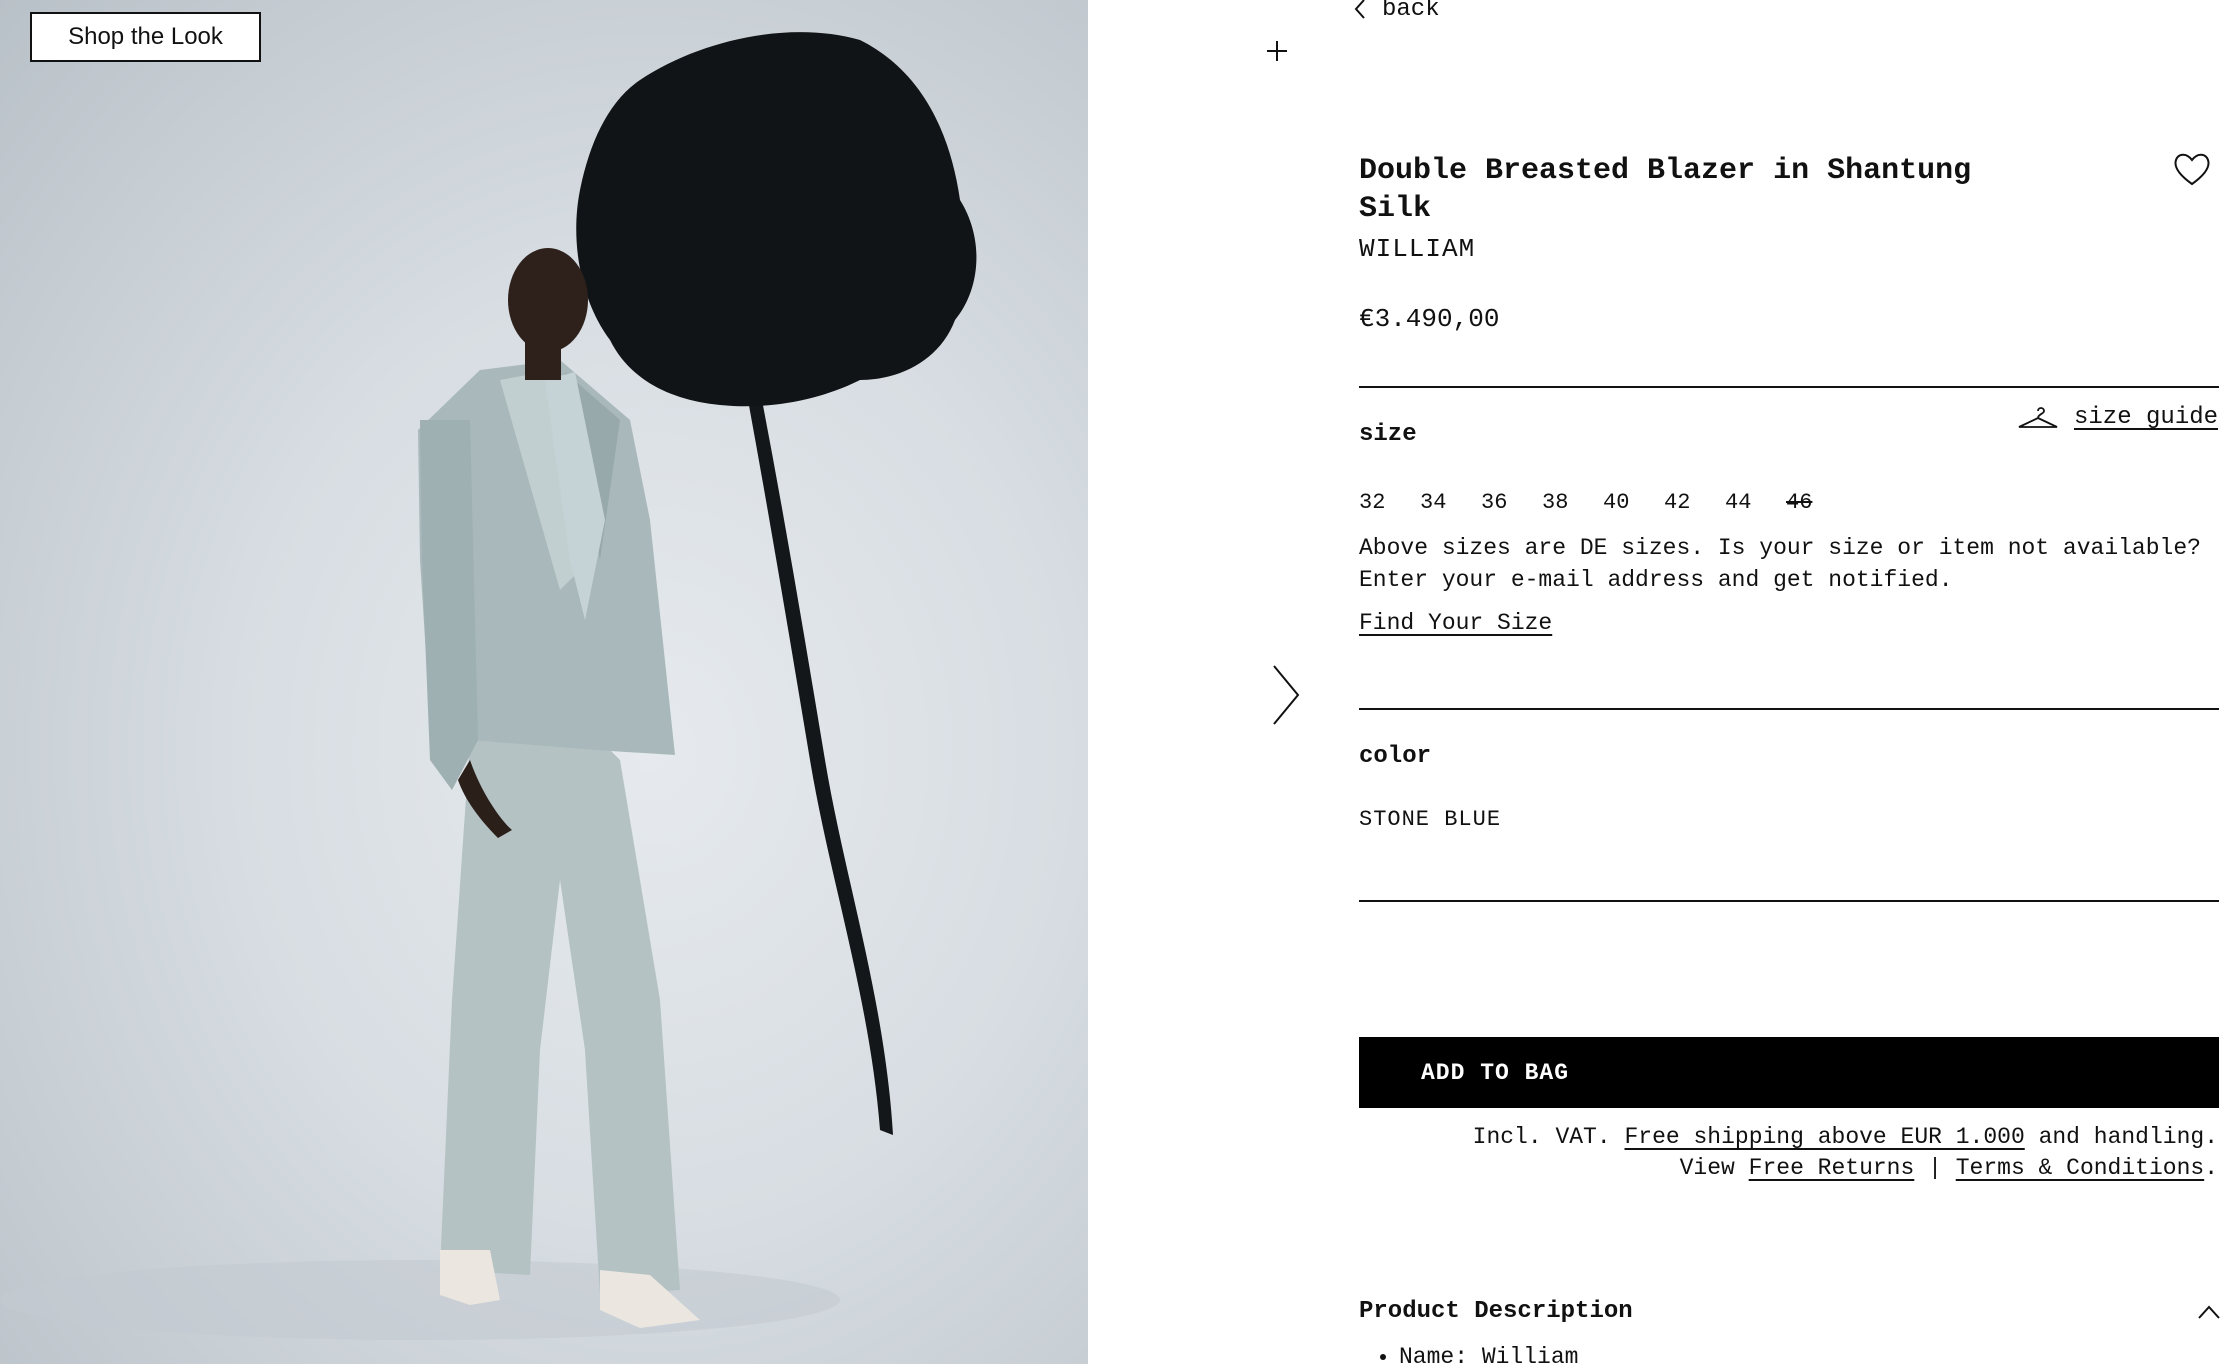 This screenshot has height=1364, width=2232. I want to click on chevron-right-icon, so click(1286, 695).